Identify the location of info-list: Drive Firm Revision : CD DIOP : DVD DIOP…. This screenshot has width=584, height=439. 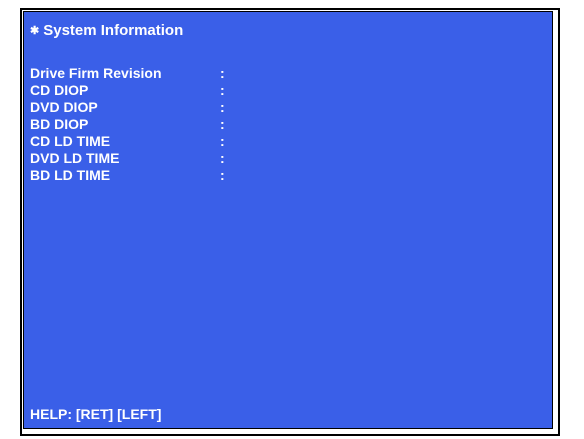
(131, 123).